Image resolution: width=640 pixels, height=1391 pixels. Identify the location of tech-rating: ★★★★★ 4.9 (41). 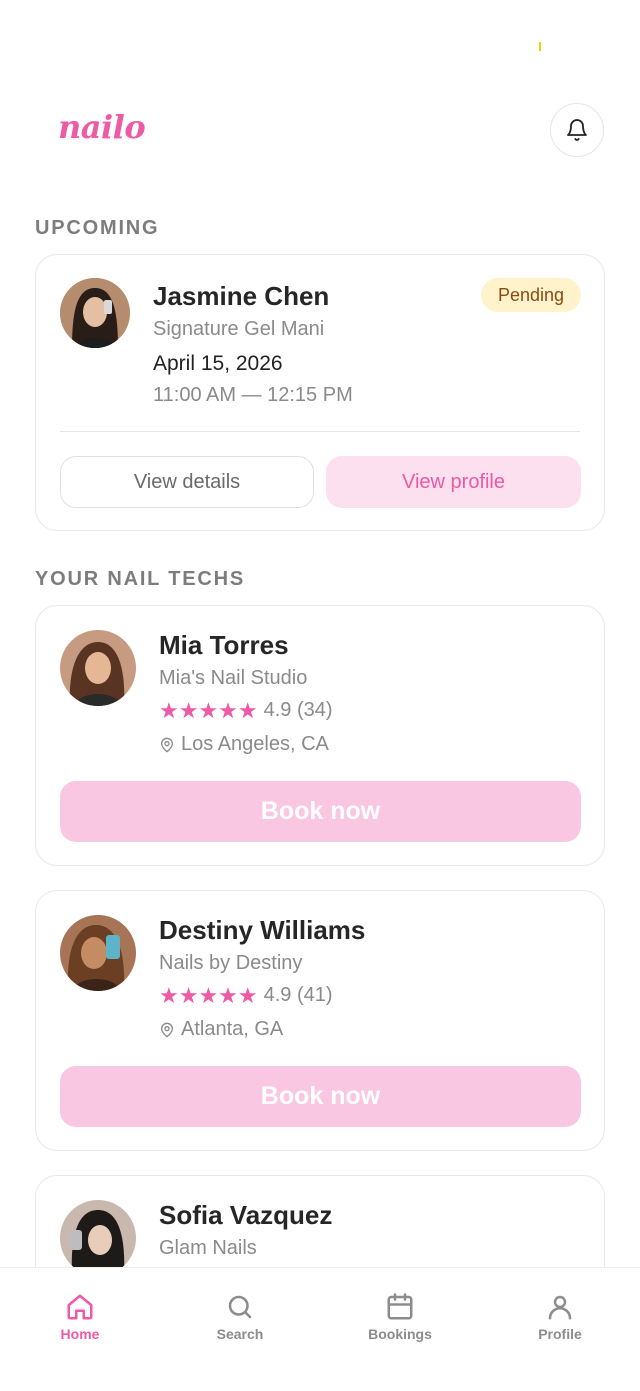
(246, 995).